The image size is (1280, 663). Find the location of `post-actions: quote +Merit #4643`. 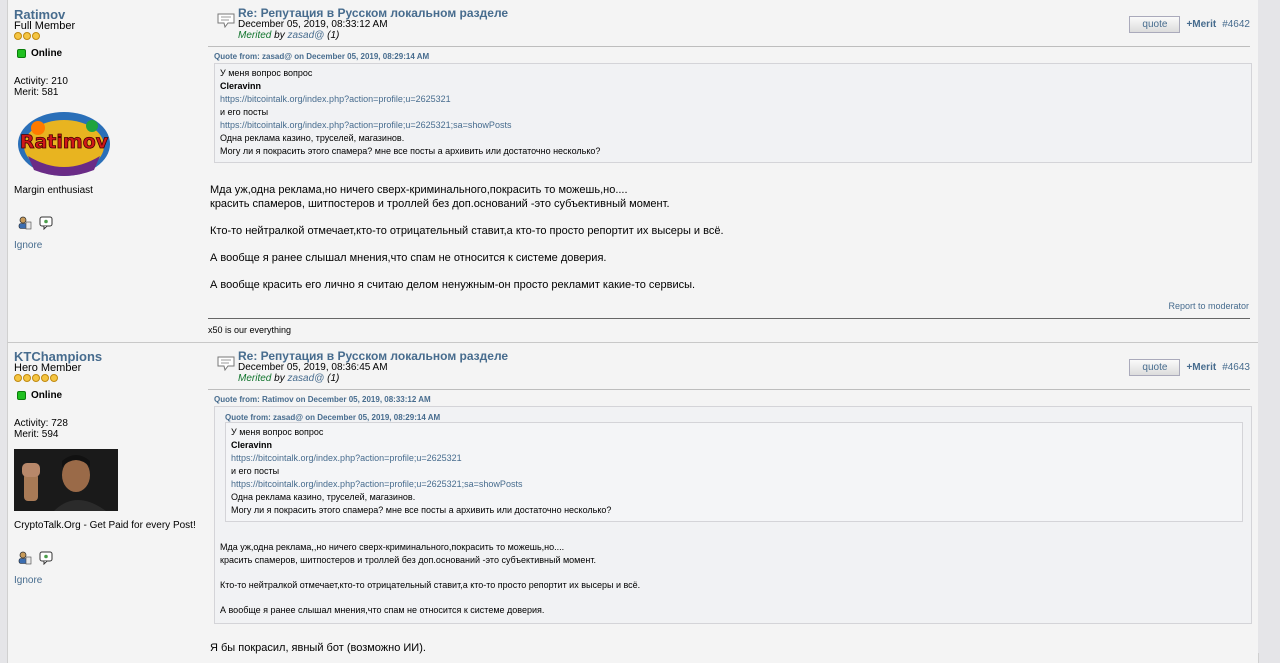

post-actions: quote +Merit #4643 is located at coordinates (1189, 367).